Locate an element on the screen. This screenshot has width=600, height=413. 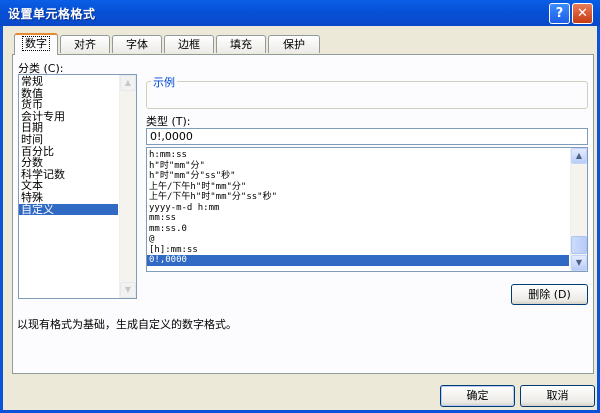
tab-alignment: 对齐 is located at coordinates (85, 44).